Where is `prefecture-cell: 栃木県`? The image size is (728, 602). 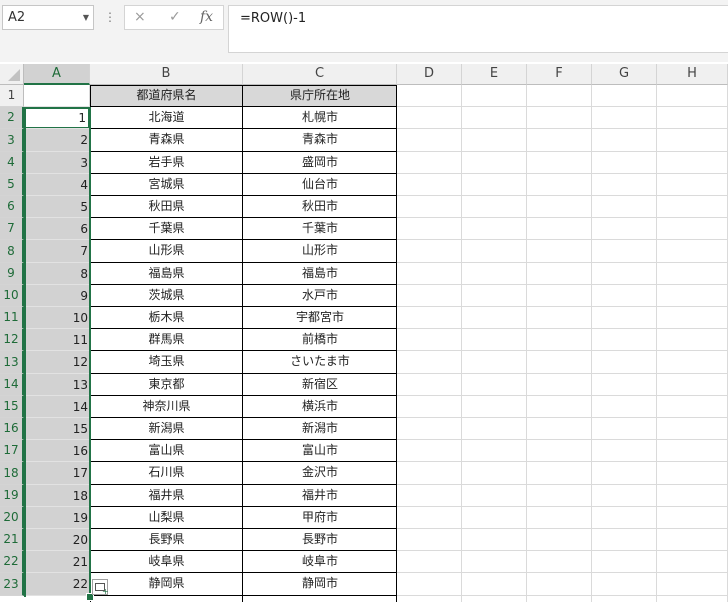
prefecture-cell: 栃木県 is located at coordinates (166, 318).